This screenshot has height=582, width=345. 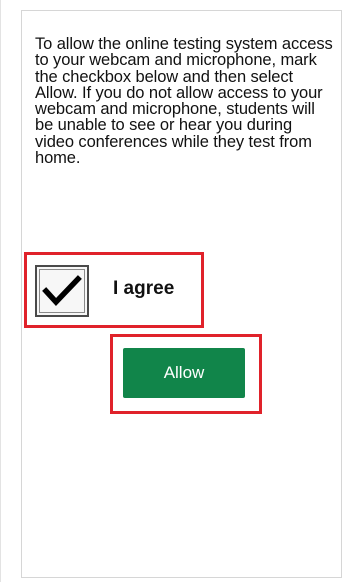 What do you see at coordinates (0, 291) in the screenshot?
I see `window-edge` at bounding box center [0, 291].